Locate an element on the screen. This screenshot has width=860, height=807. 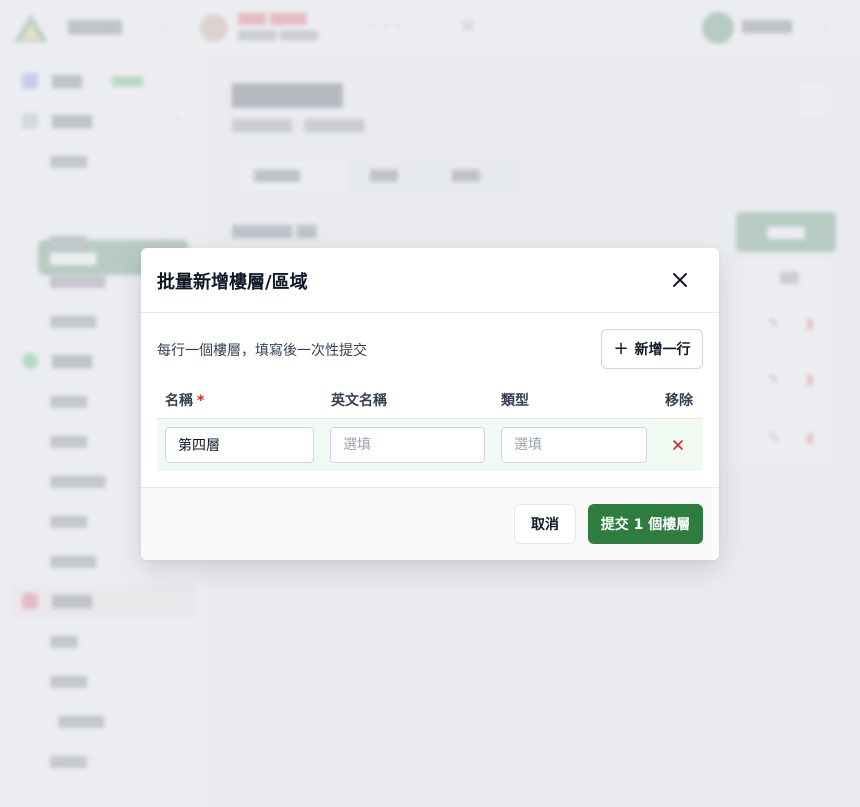
add-row-button: + 新增一行 is located at coordinates (652, 349).